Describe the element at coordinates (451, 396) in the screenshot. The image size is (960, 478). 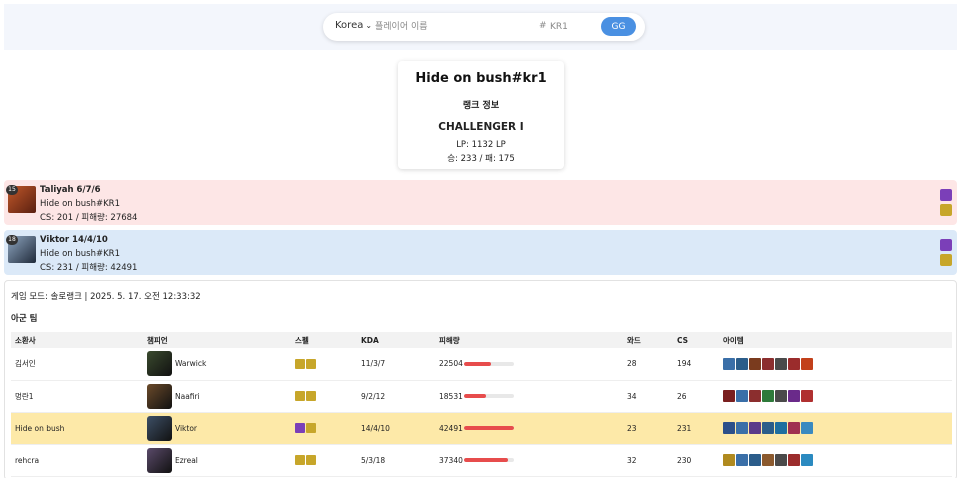
I see `damage-value: 18531` at that location.